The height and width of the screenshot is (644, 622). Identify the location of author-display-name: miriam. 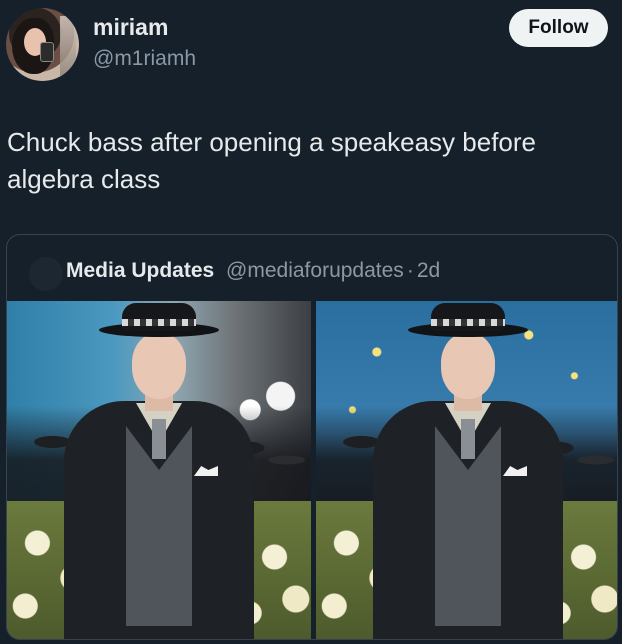
(130, 27).